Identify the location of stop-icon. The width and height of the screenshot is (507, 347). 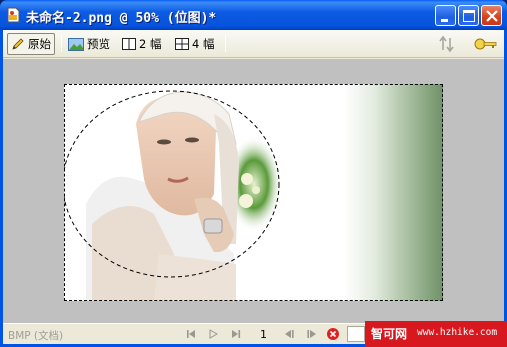
(333, 334).